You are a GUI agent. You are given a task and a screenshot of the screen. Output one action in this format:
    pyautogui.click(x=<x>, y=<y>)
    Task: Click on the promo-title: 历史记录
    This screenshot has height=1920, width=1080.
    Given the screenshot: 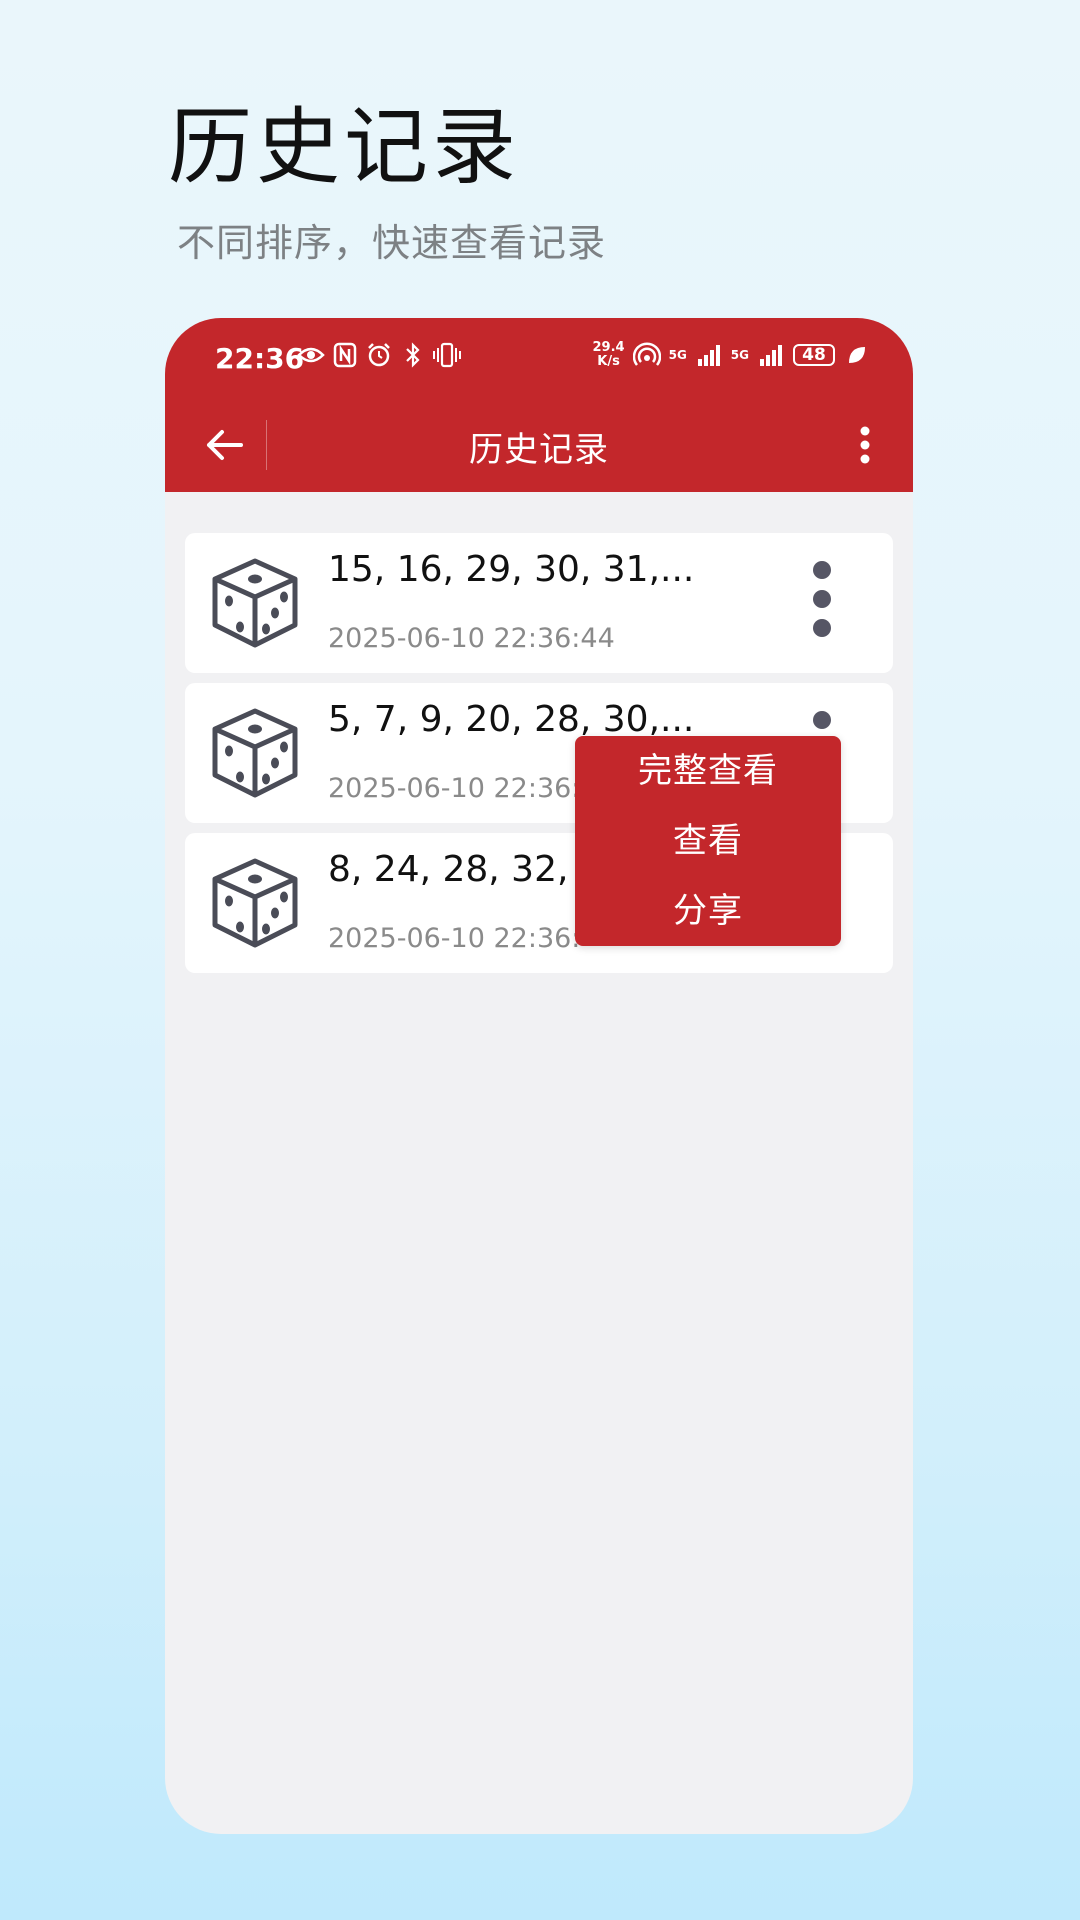 What is the action you would take?
    pyautogui.click(x=344, y=147)
    